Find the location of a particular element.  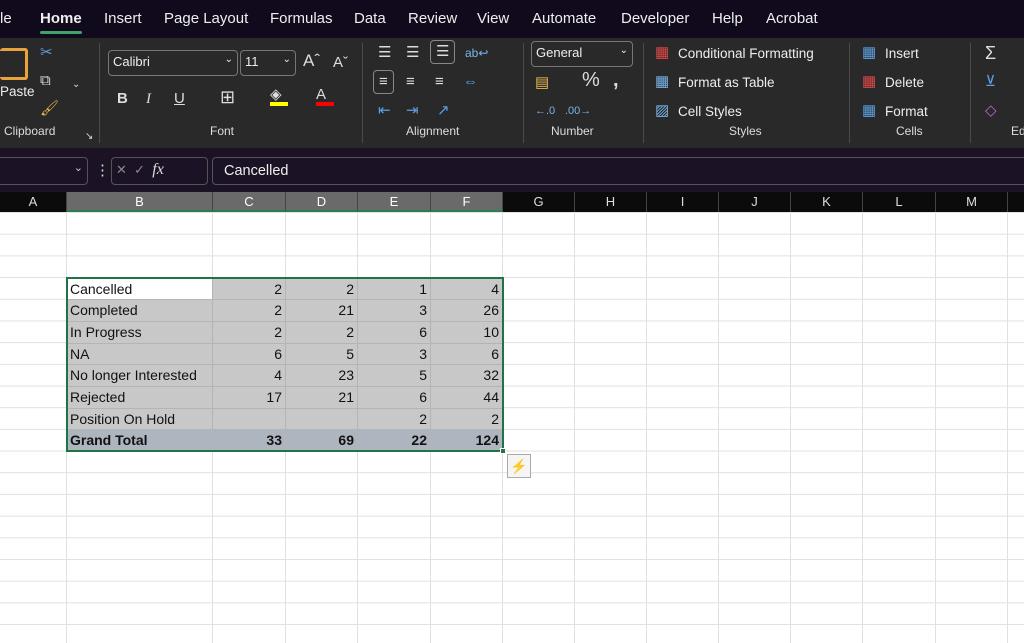

clipboard-group-label: Clipboard is located at coordinates (30, 131).